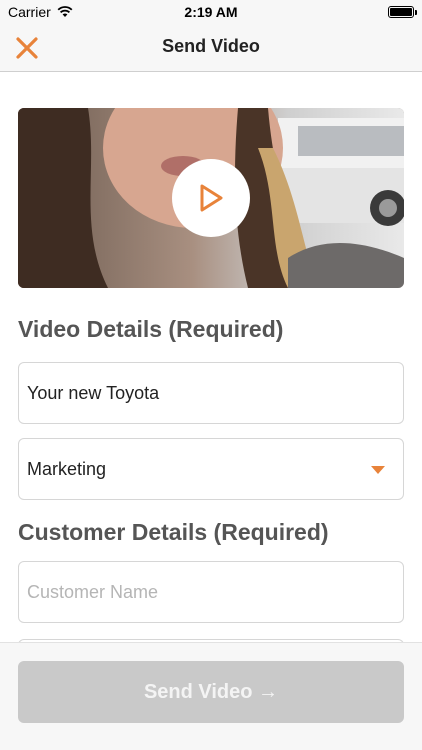 This screenshot has width=422, height=750. What do you see at coordinates (211, 692) in the screenshot?
I see `send-video-button: Send Video →` at bounding box center [211, 692].